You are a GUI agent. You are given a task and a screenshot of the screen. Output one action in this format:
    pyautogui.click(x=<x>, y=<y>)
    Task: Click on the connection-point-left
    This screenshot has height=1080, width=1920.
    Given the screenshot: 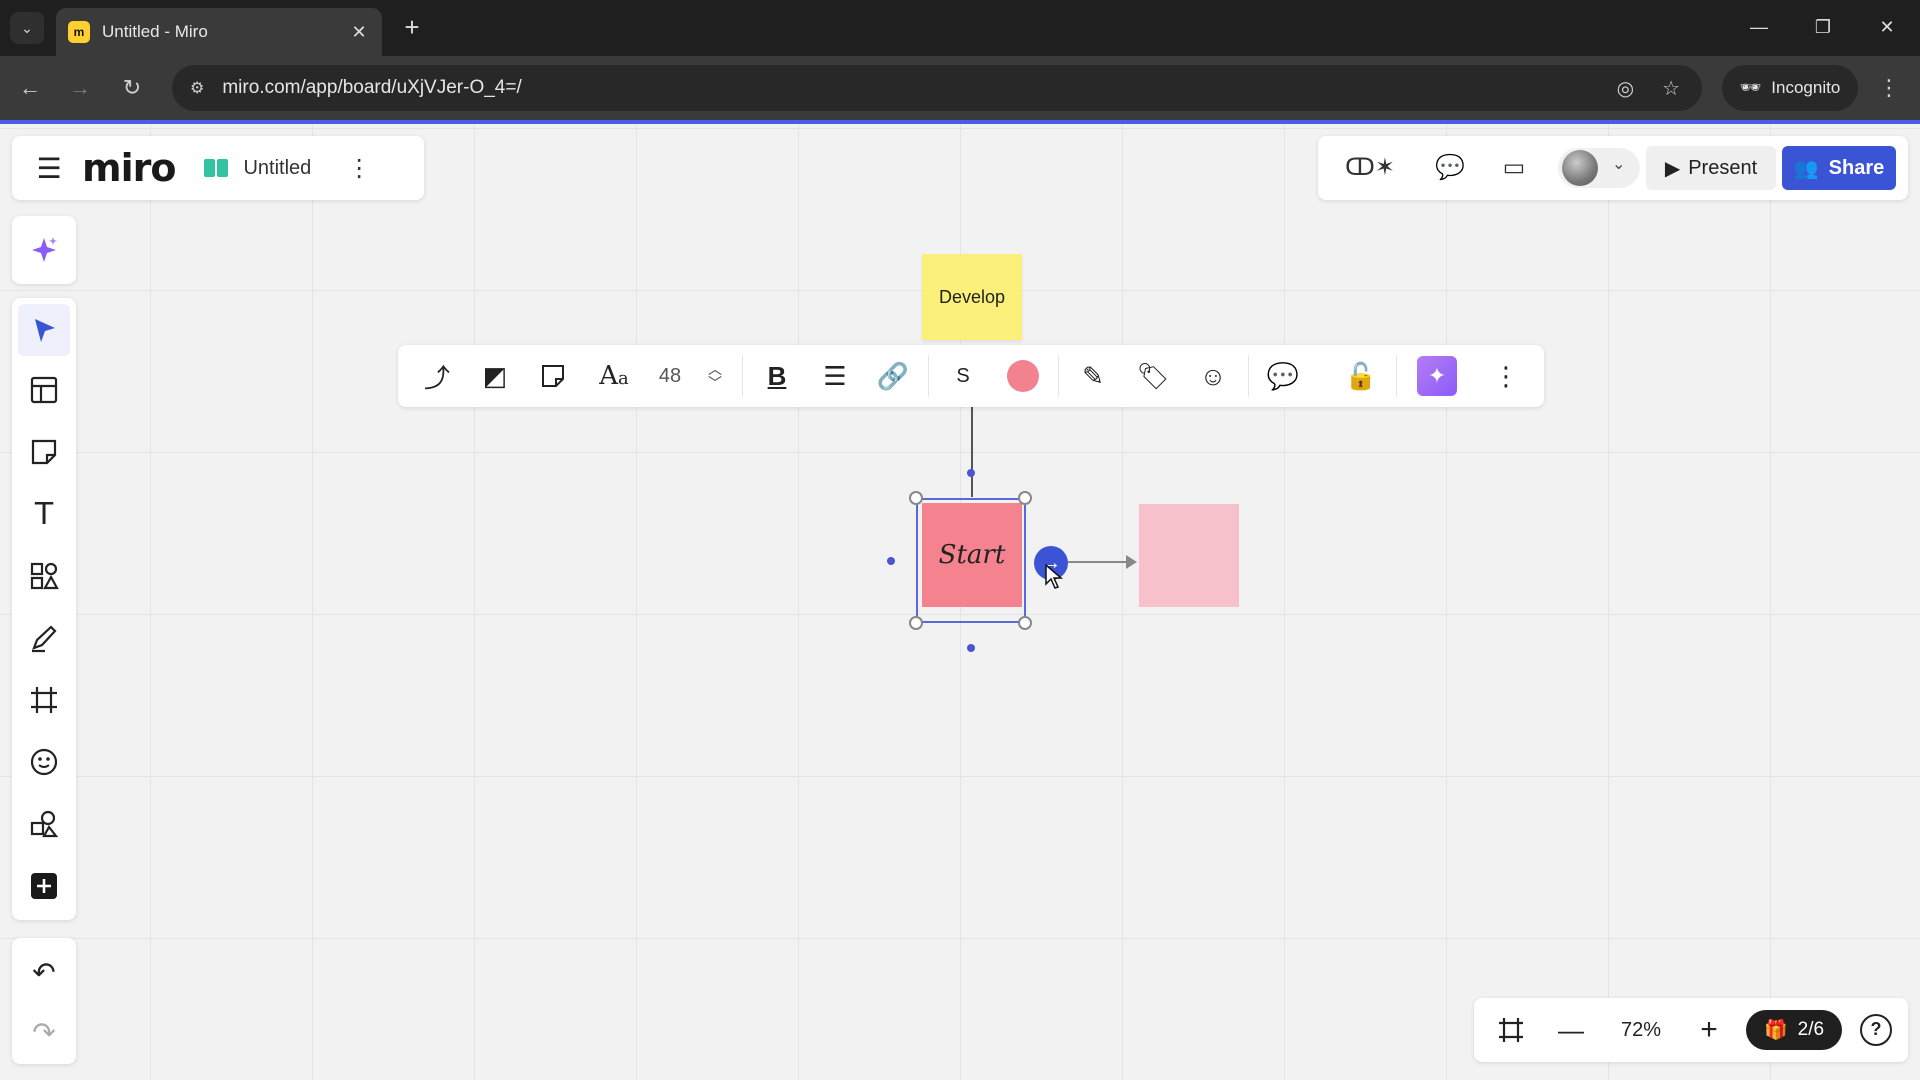 What is the action you would take?
    pyautogui.click(x=891, y=561)
    